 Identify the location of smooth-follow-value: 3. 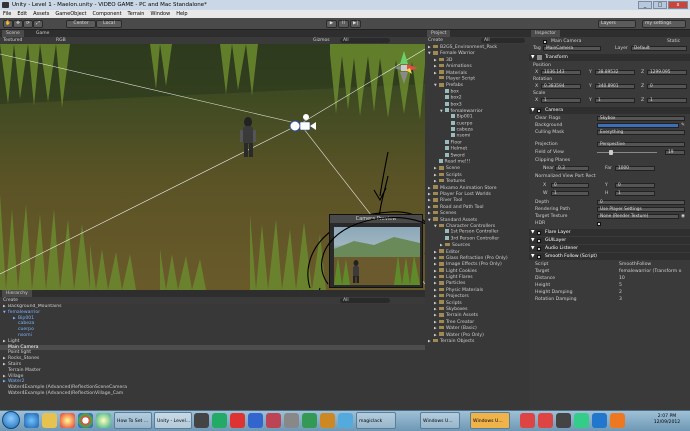
(620, 299).